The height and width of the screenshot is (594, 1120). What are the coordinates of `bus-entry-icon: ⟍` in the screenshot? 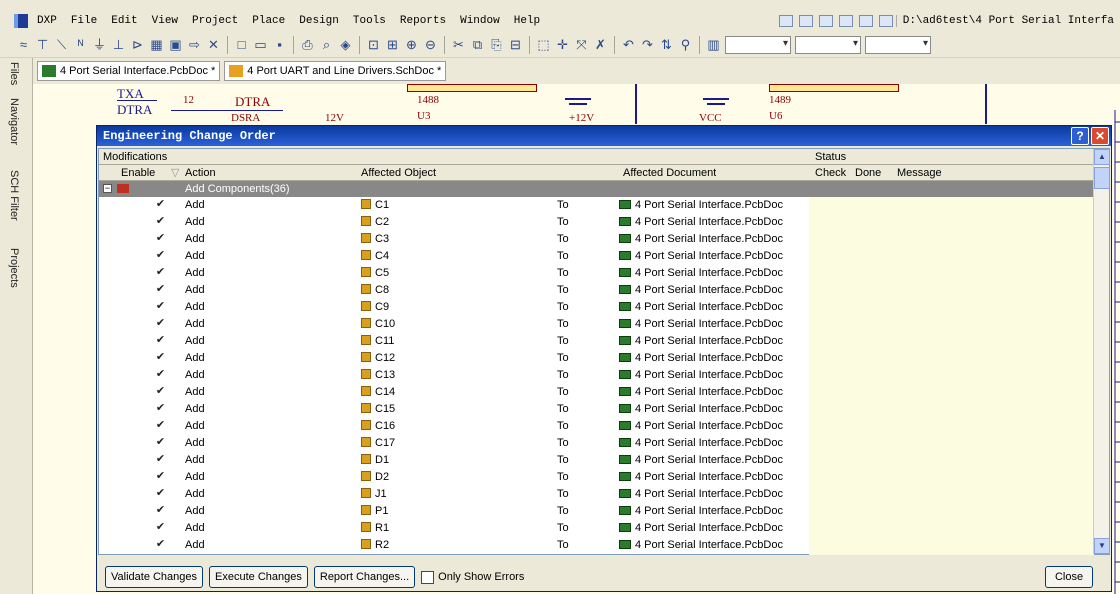 It's located at (61, 44).